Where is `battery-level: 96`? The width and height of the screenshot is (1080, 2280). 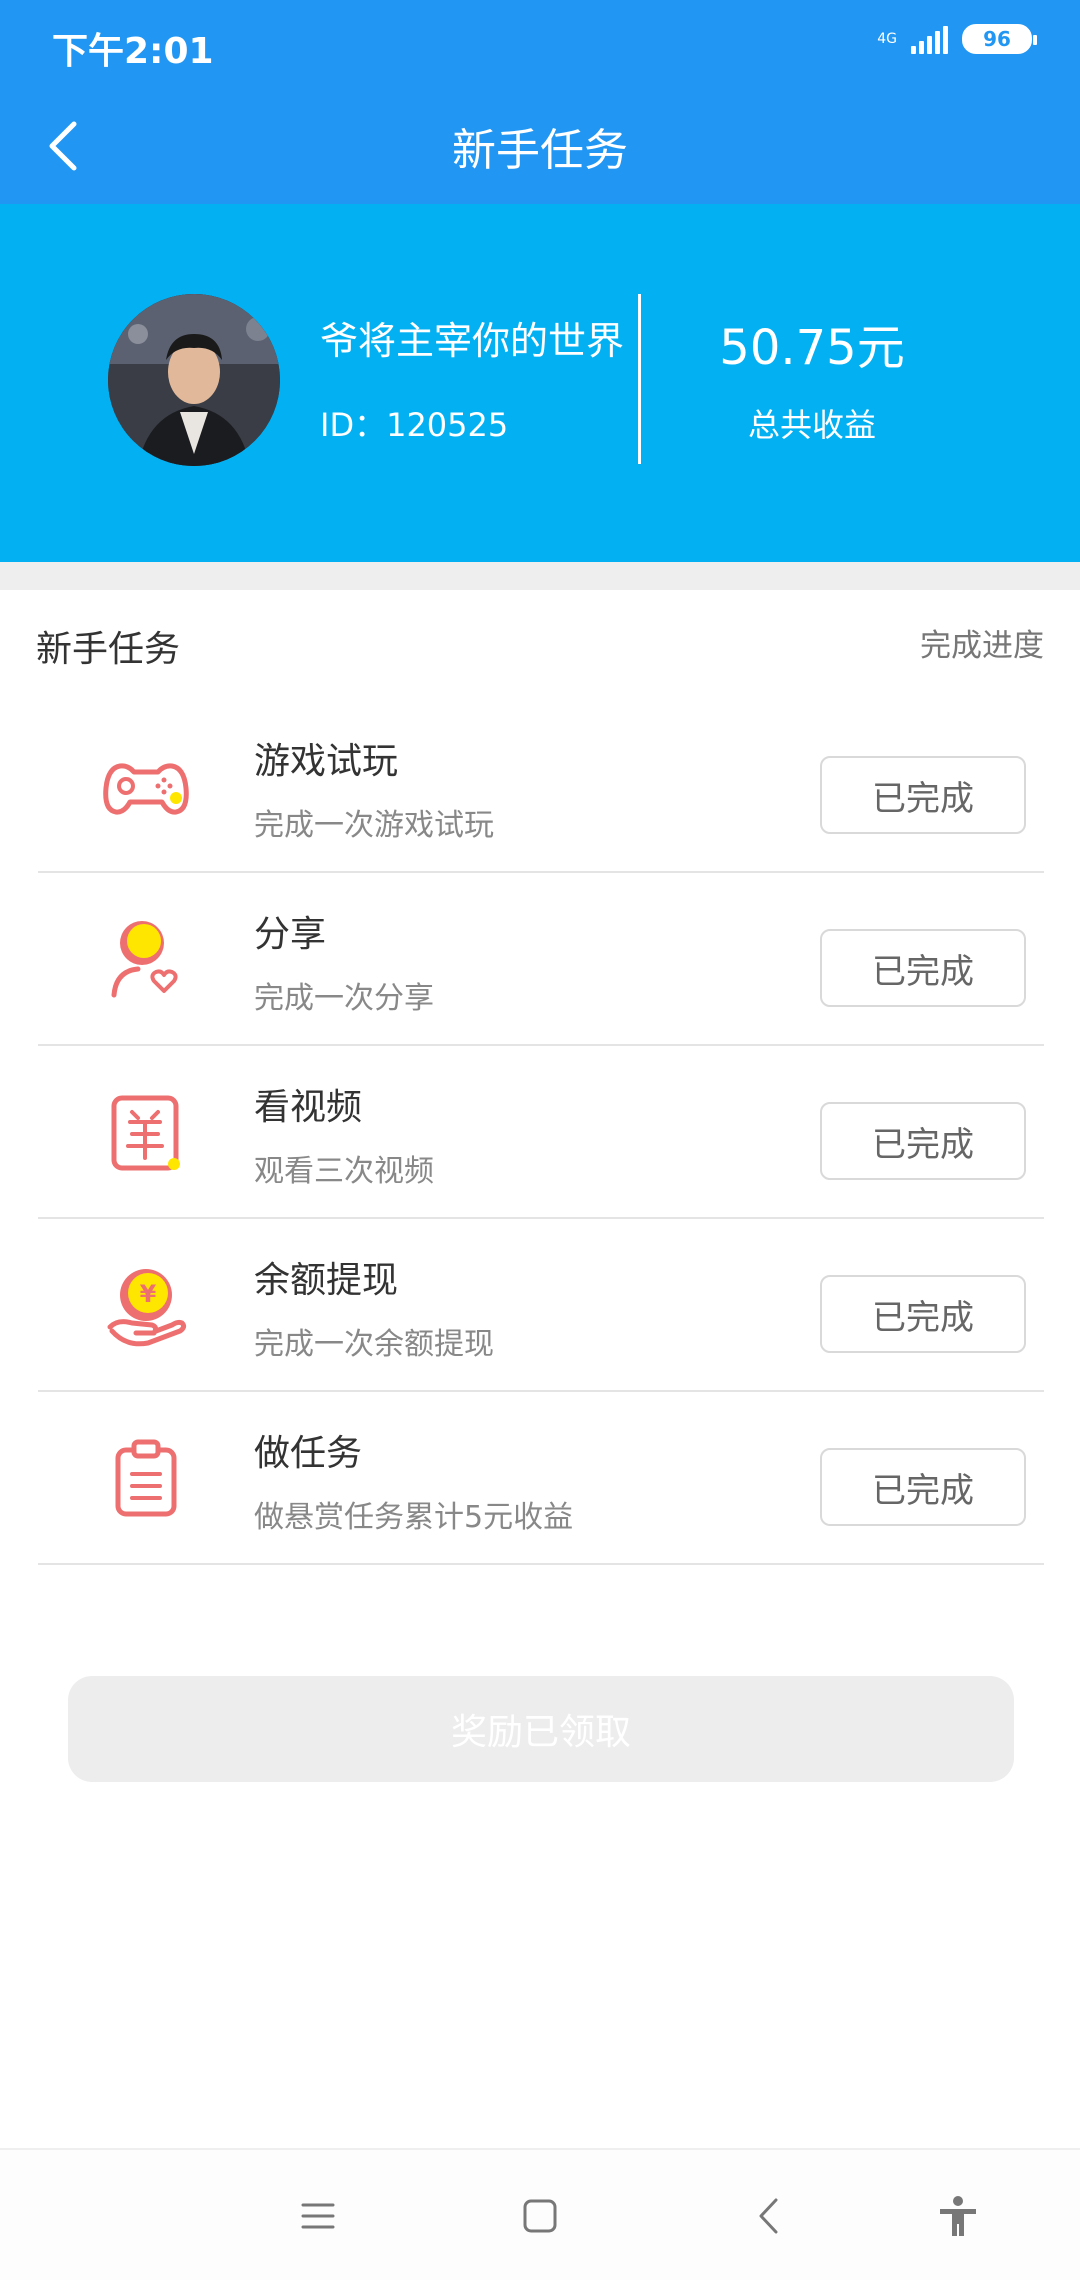
battery-level: 96 is located at coordinates (997, 39).